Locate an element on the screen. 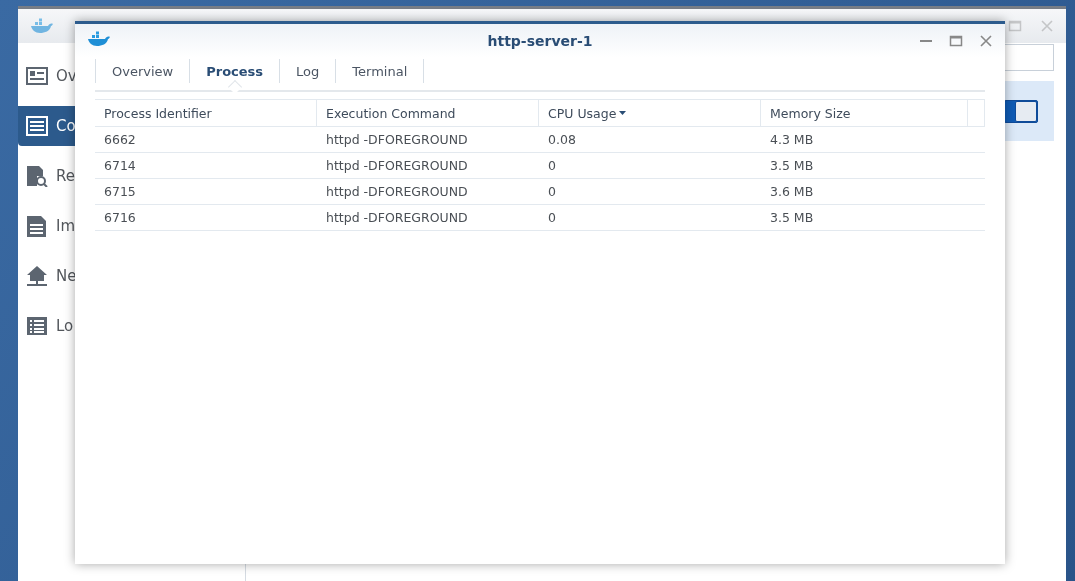 The image size is (1075, 581). table-cell-text: 6716 is located at coordinates (120, 218).